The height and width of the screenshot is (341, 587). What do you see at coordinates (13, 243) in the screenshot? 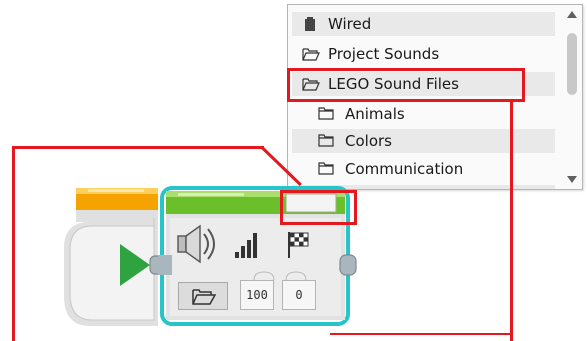
I see `callout-line-left` at bounding box center [13, 243].